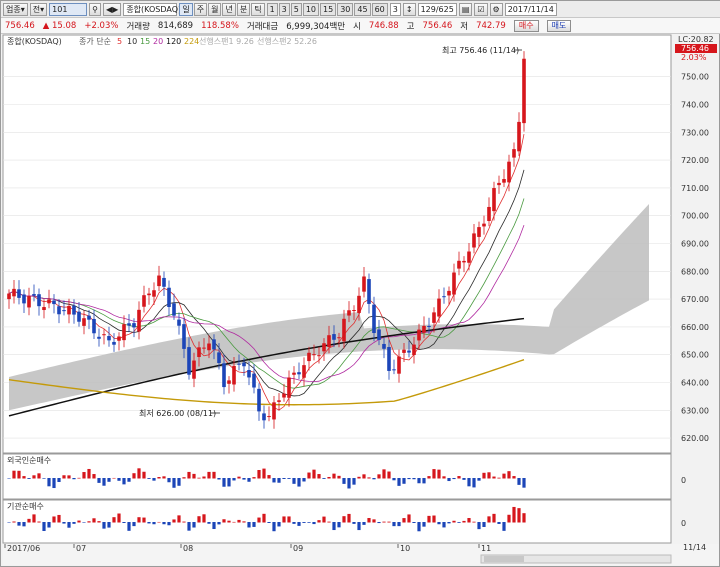 The width and height of the screenshot is (720, 567). I want to click on settings-icon: ⚙, so click(496, 9).